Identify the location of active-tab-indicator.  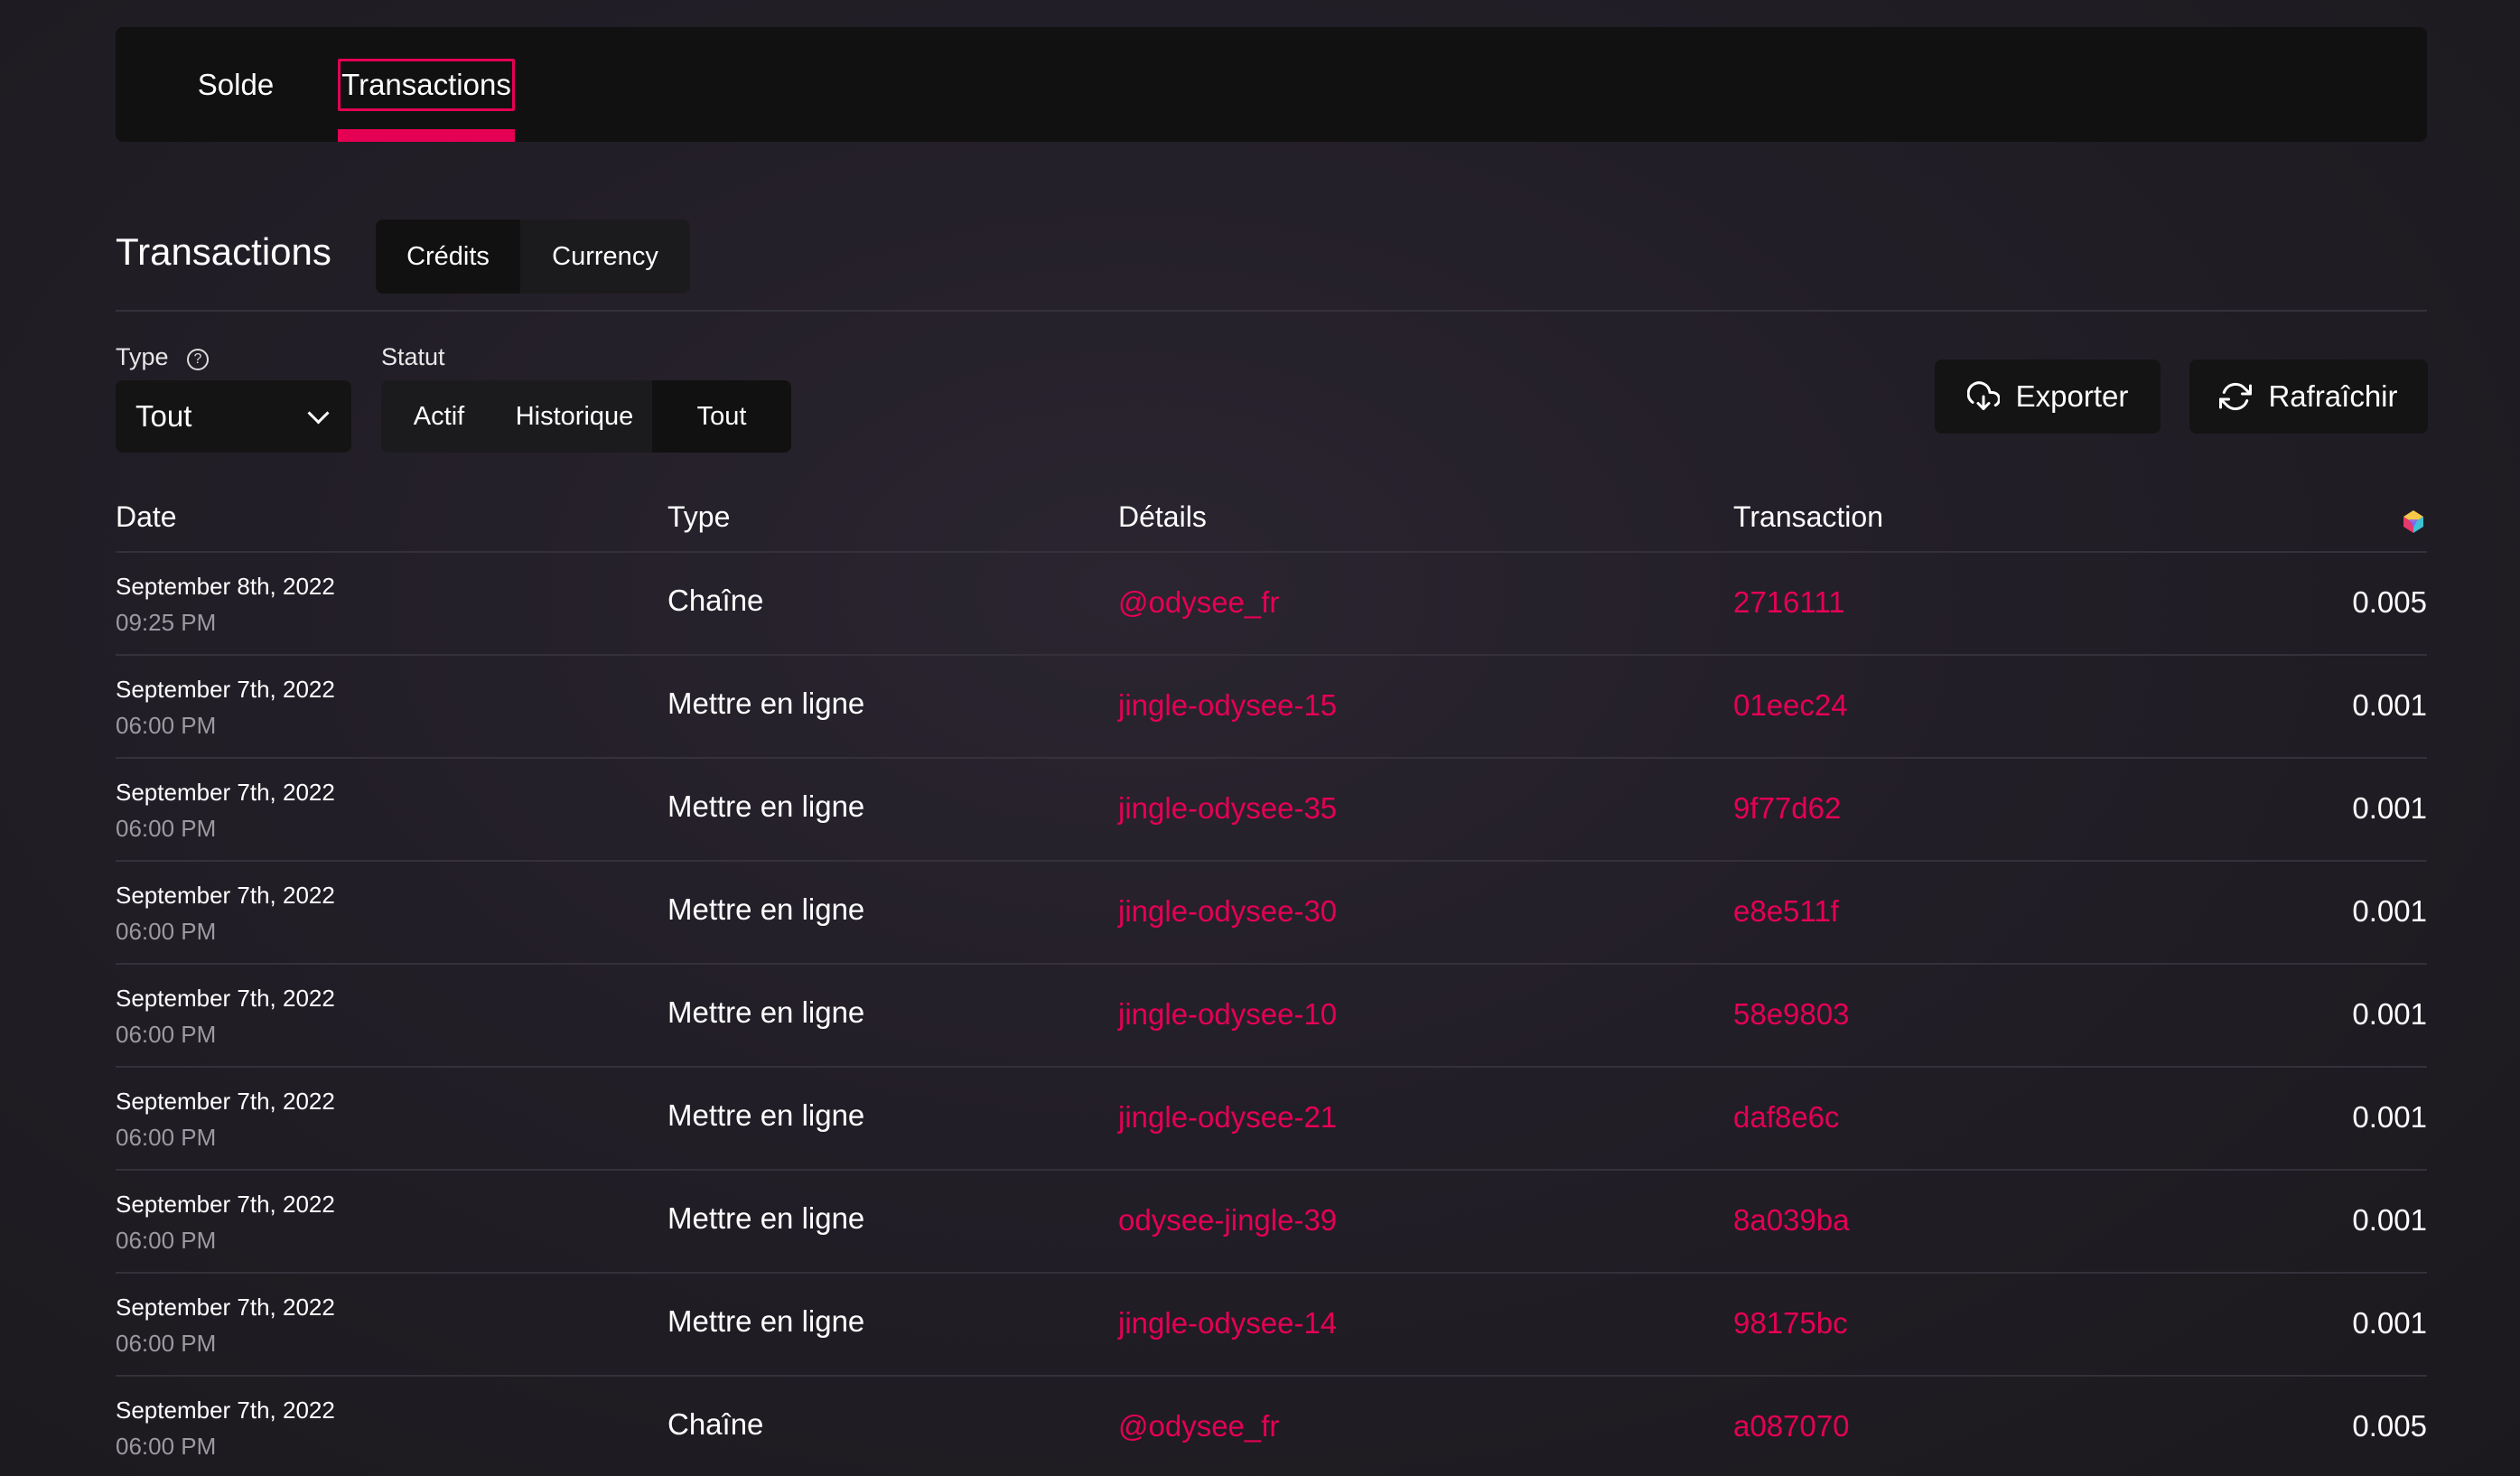
(426, 135).